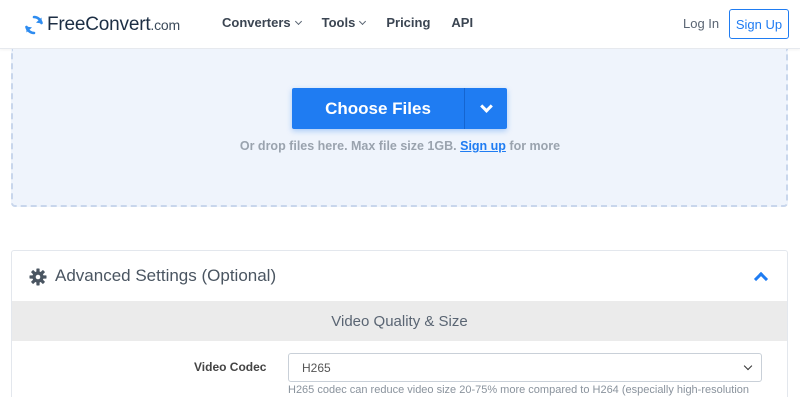 This screenshot has width=800, height=397. Describe the element at coordinates (525, 367) in the screenshot. I see `video-codec-select: H265` at that location.